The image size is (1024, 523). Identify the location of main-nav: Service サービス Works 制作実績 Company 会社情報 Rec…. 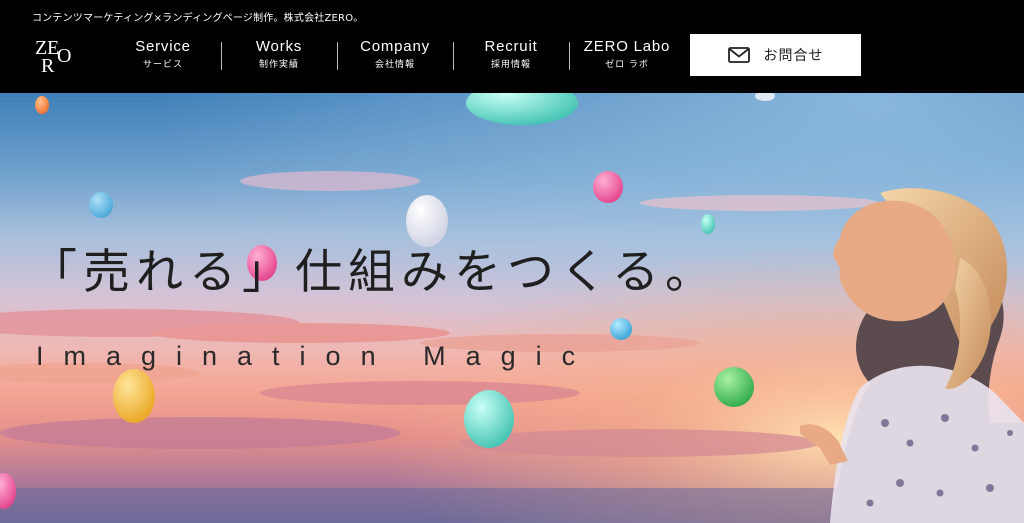
(395, 55).